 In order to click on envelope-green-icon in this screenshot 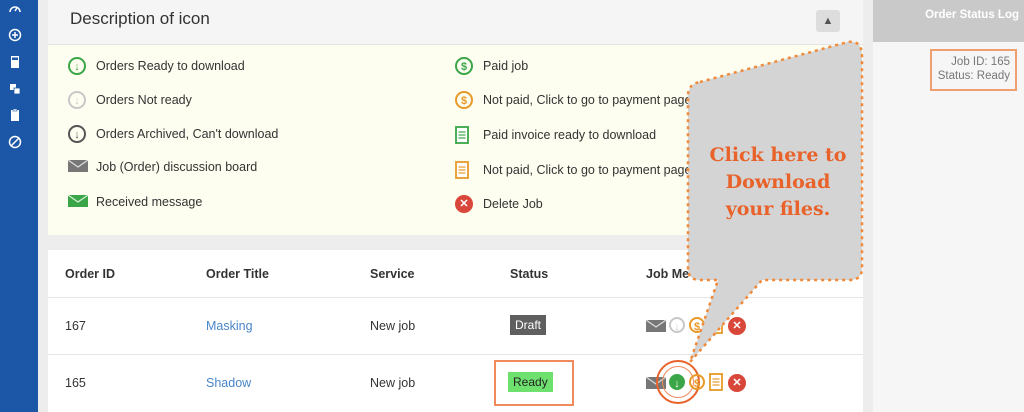, I will do `click(78, 202)`.